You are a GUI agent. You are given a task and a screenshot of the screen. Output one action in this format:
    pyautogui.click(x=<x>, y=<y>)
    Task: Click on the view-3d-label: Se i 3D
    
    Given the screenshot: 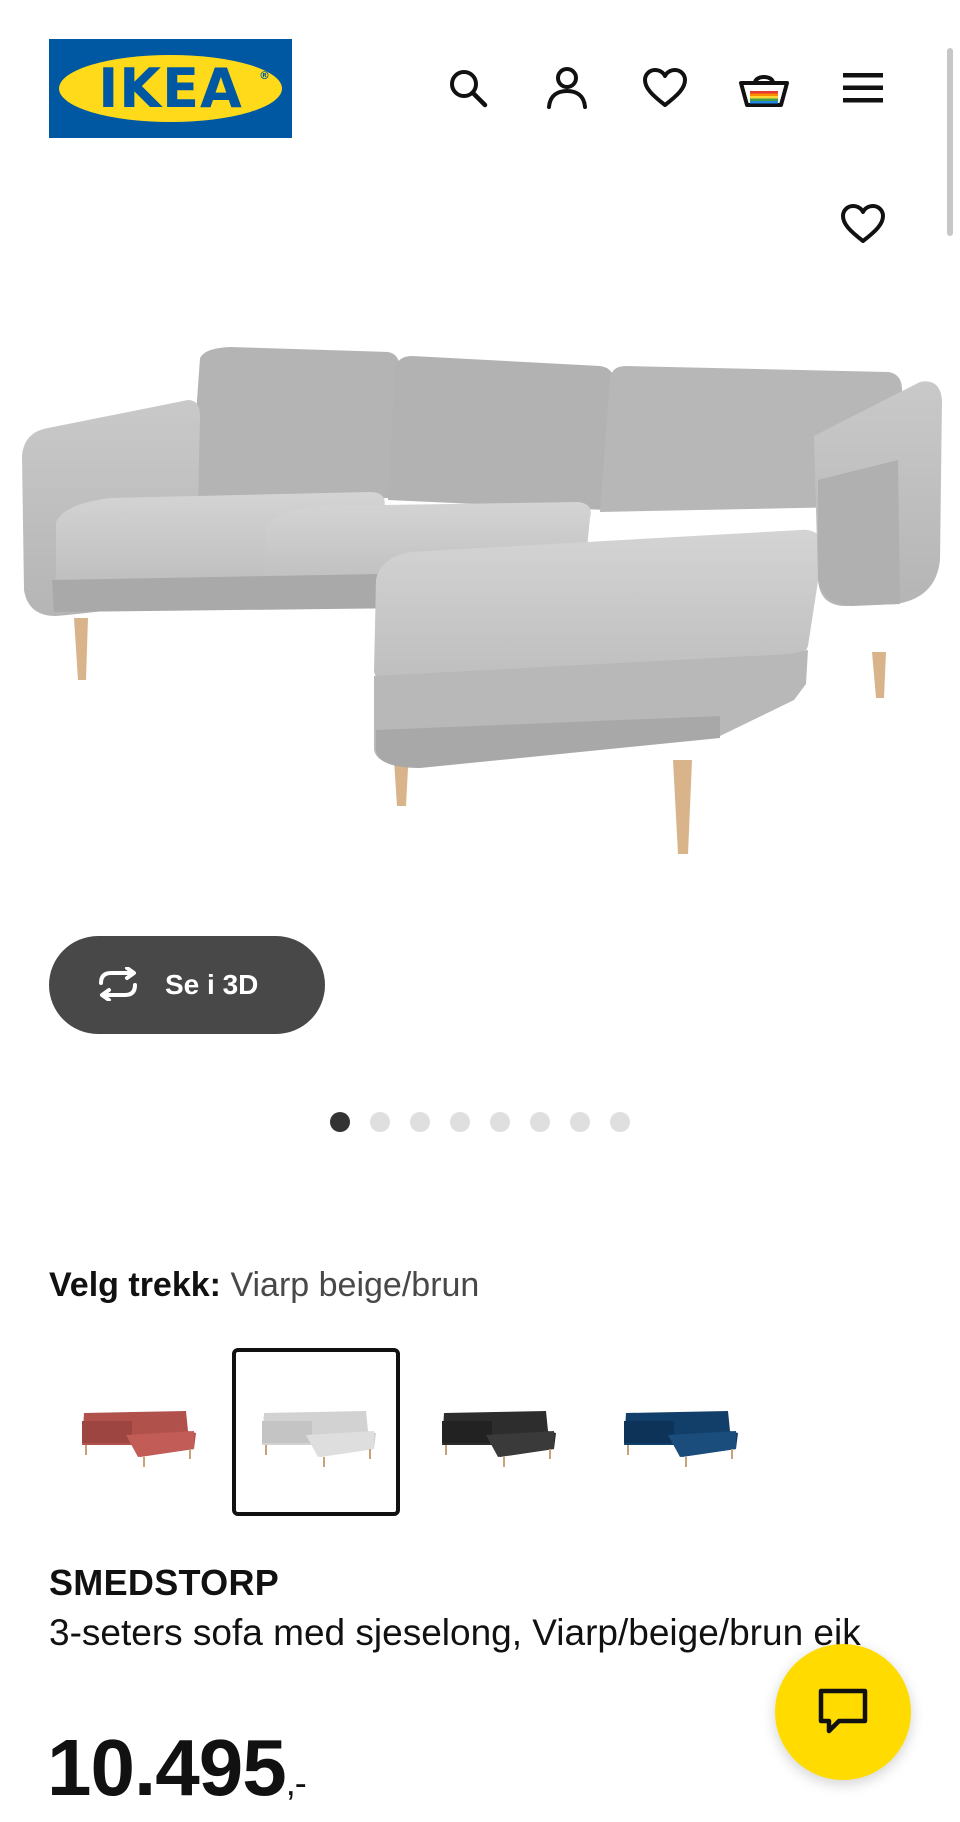 What is the action you would take?
    pyautogui.click(x=212, y=984)
    